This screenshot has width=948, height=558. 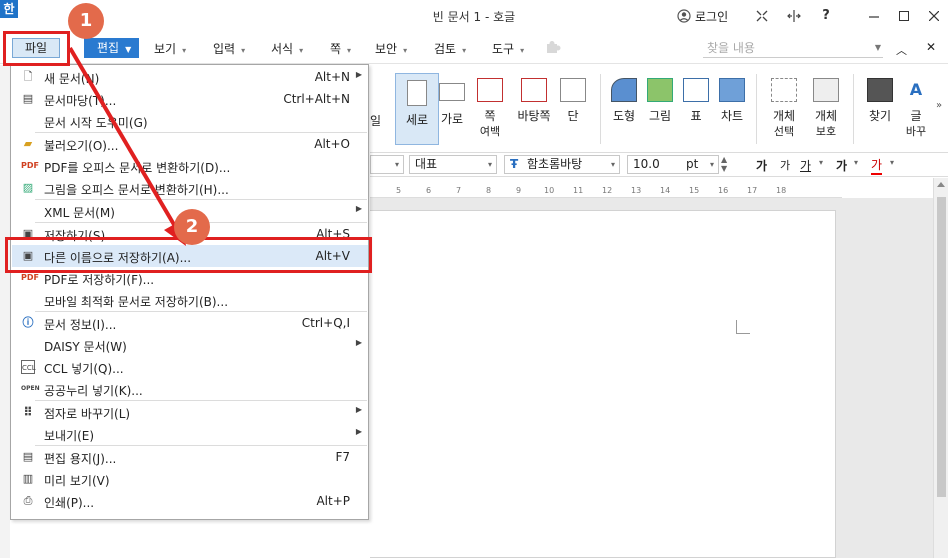 I want to click on annotation-arrow, so click(x=127, y=146).